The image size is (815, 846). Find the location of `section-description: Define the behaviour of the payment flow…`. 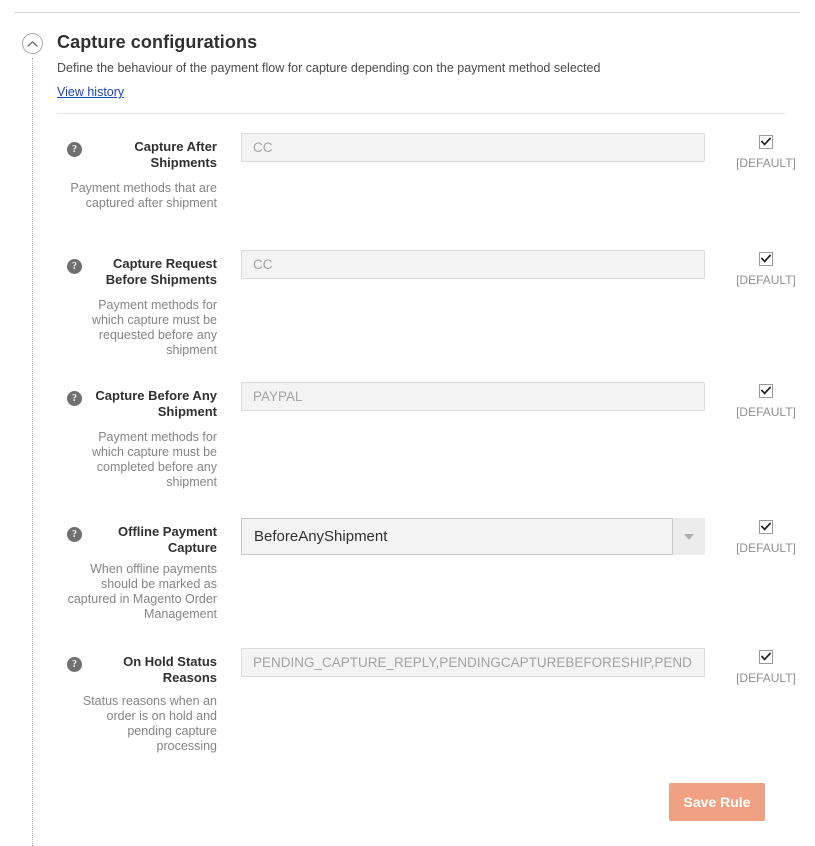

section-description: Define the behaviour of the payment flow… is located at coordinates (329, 68).